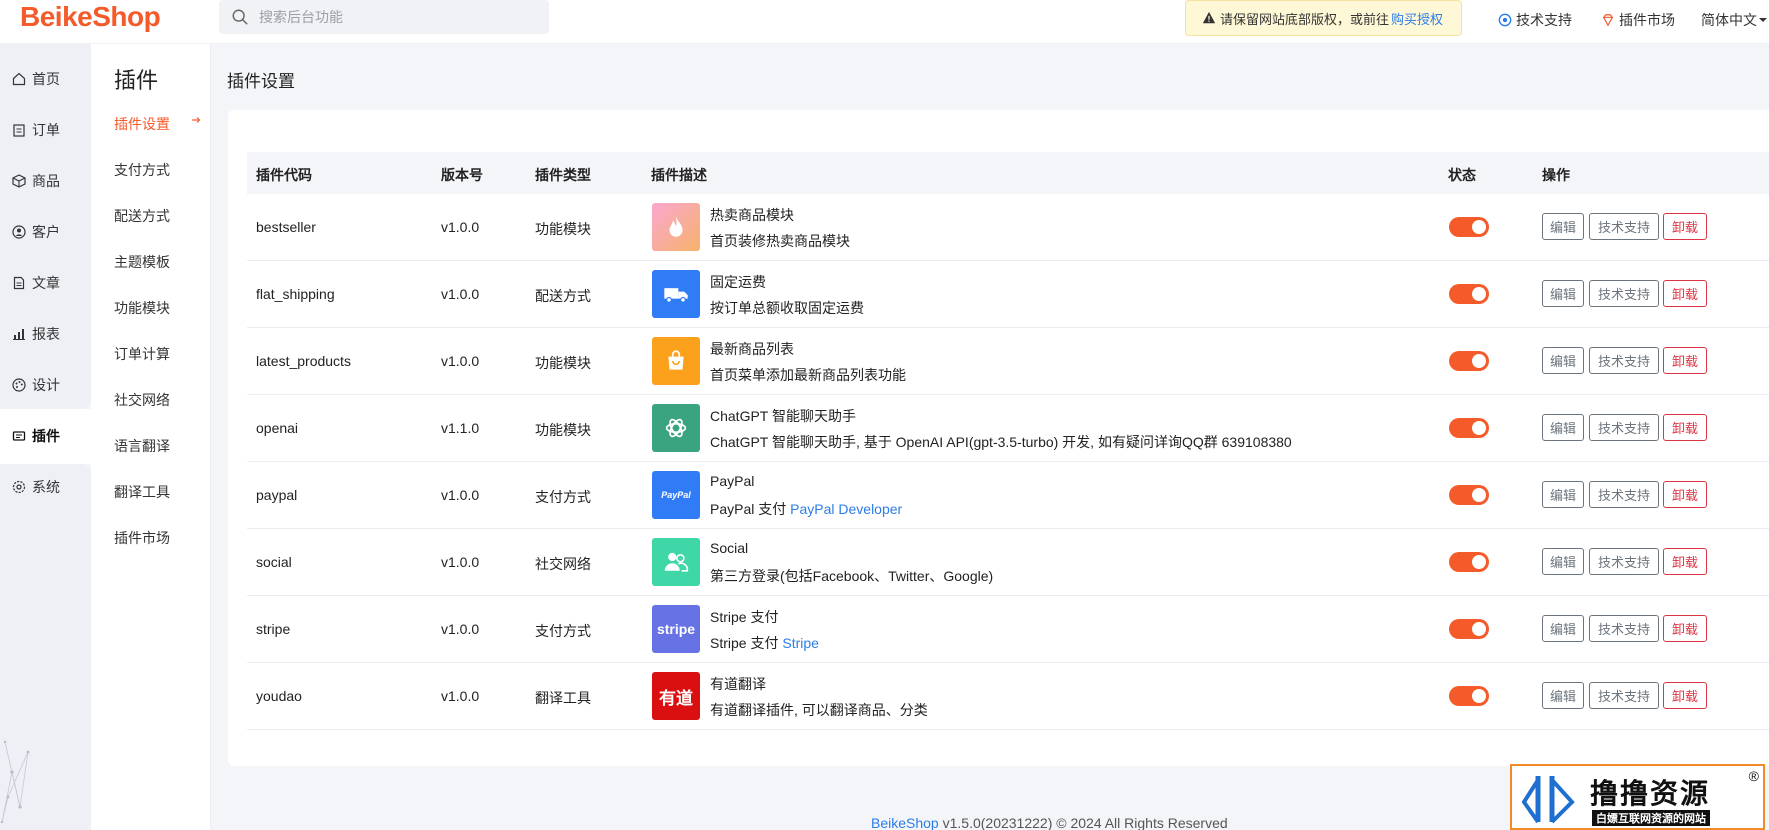  I want to click on subnav-item-themes: 主题模板, so click(142, 262).